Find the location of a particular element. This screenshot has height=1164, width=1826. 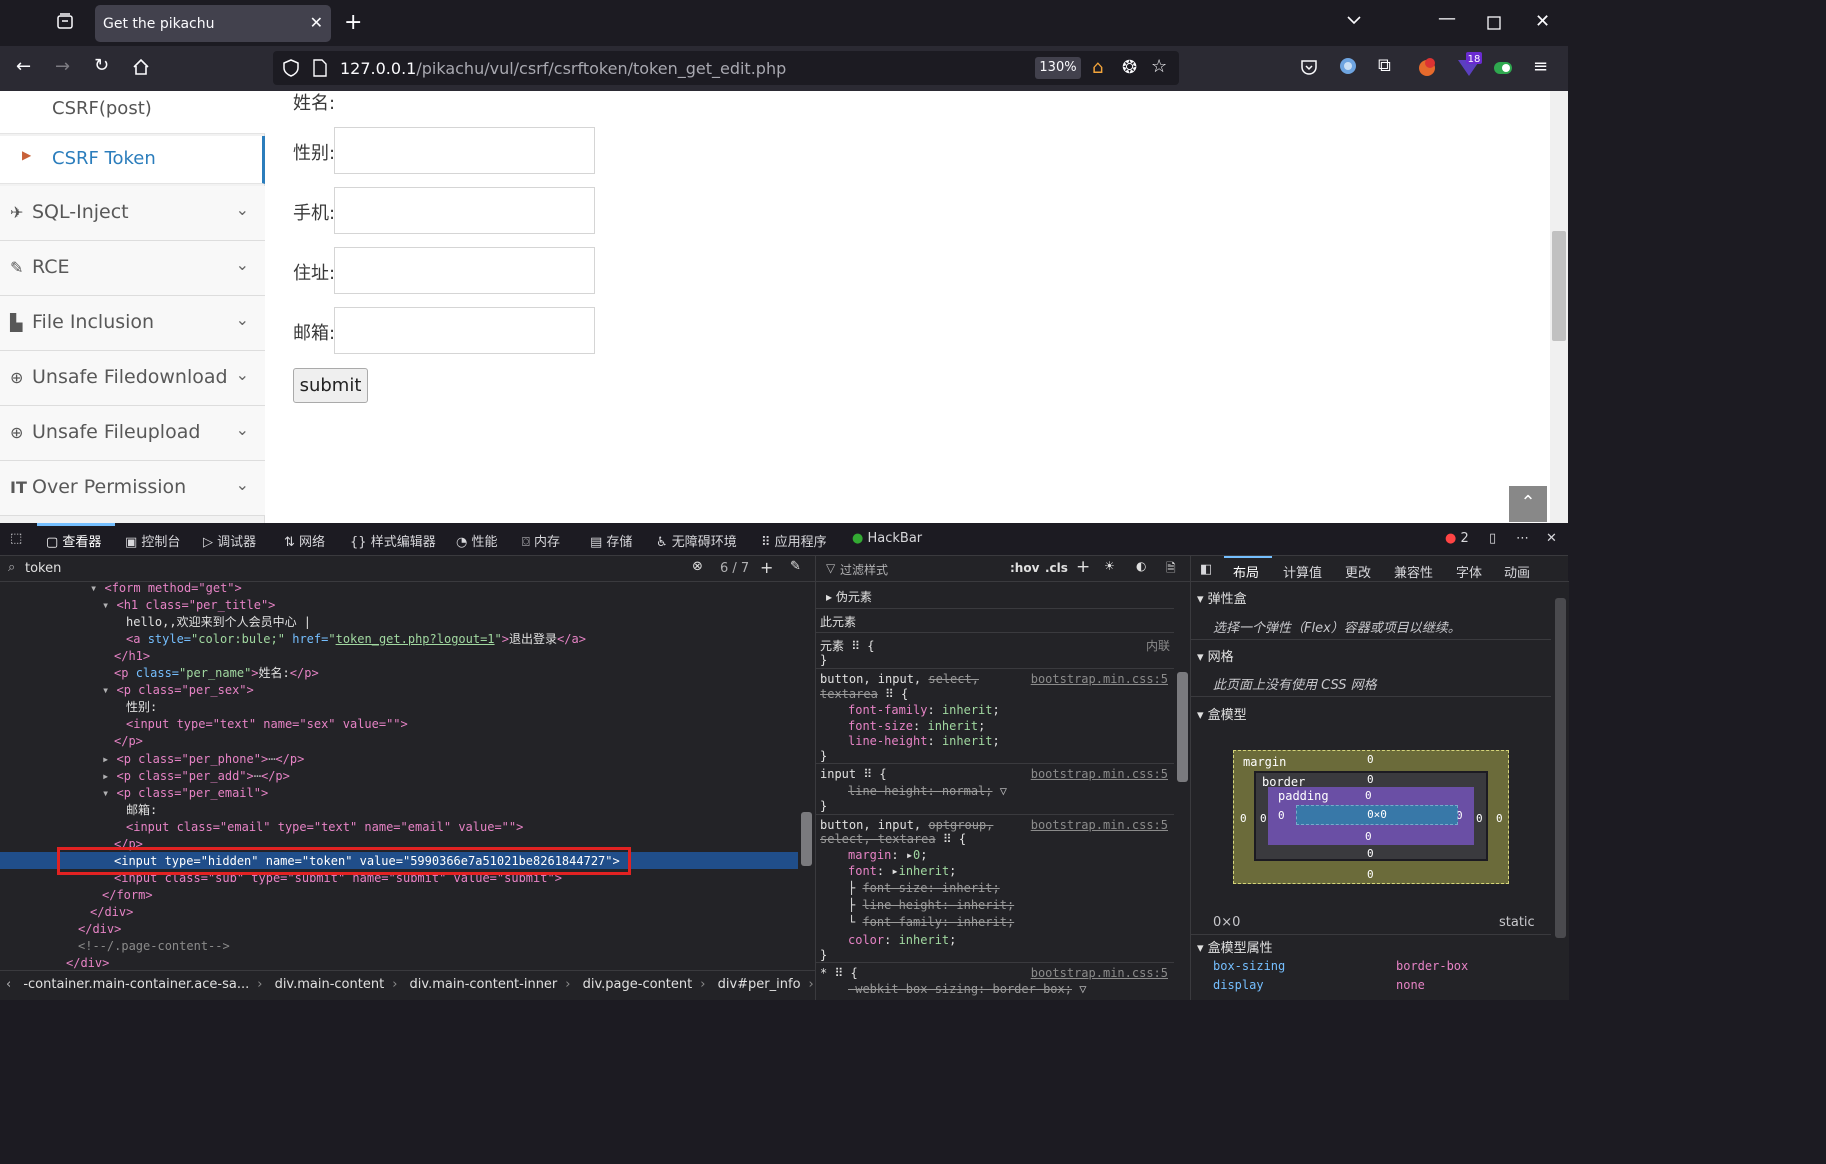

breadcrumb-item: div.page-content is located at coordinates (638, 984).